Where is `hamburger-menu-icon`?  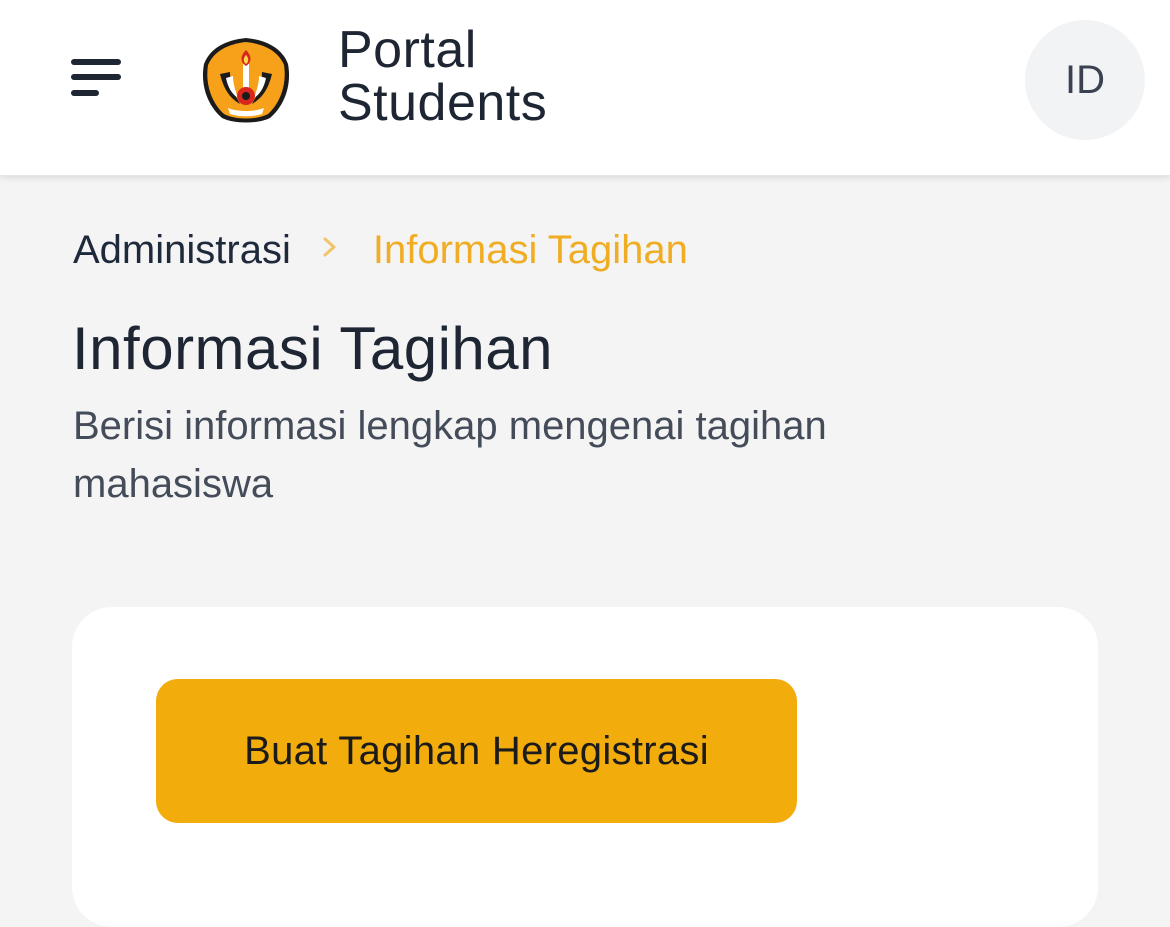
hamburger-menu-icon is located at coordinates (96, 81).